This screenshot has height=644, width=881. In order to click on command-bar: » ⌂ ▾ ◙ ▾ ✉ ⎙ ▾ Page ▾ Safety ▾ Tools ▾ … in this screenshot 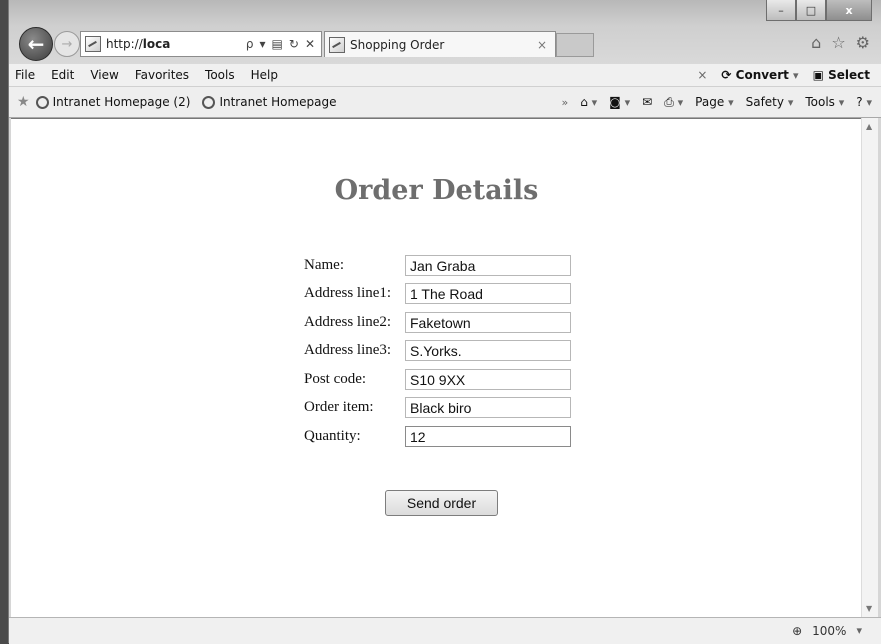, I will do `click(721, 102)`.